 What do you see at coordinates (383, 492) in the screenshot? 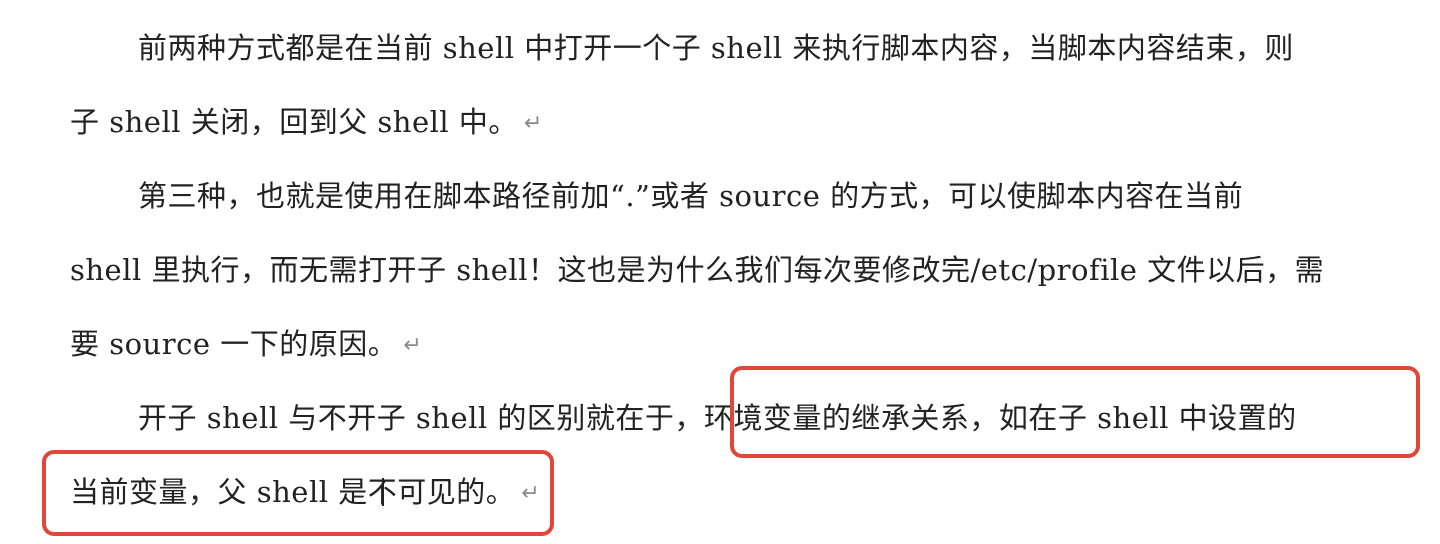
I see `text-cursor` at bounding box center [383, 492].